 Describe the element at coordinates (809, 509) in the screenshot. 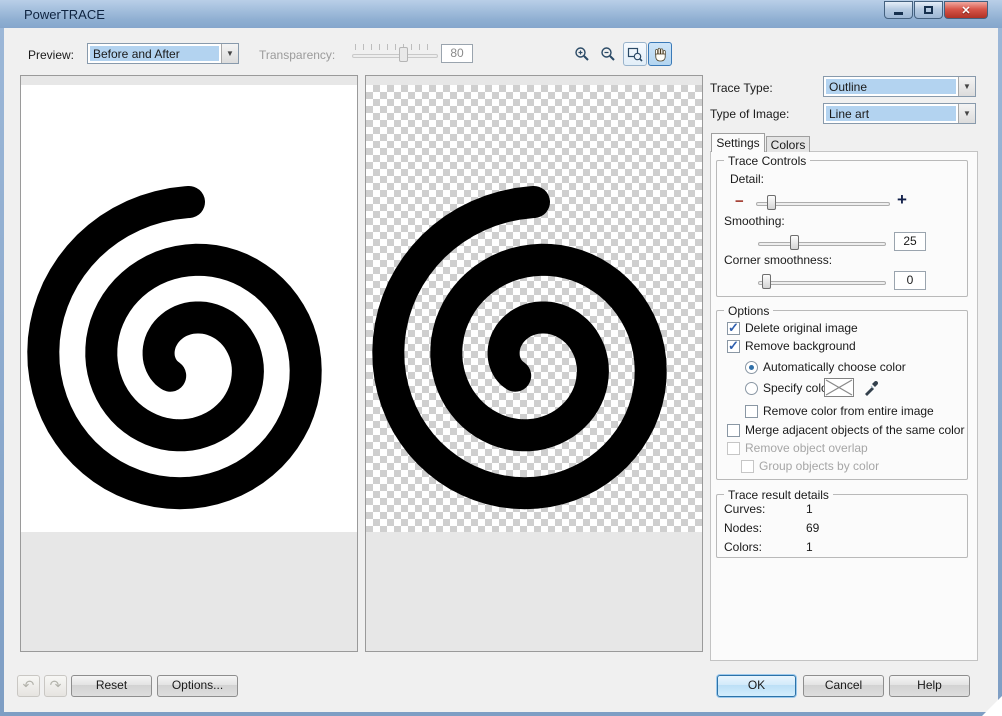

I see `curves-value: 1` at that location.